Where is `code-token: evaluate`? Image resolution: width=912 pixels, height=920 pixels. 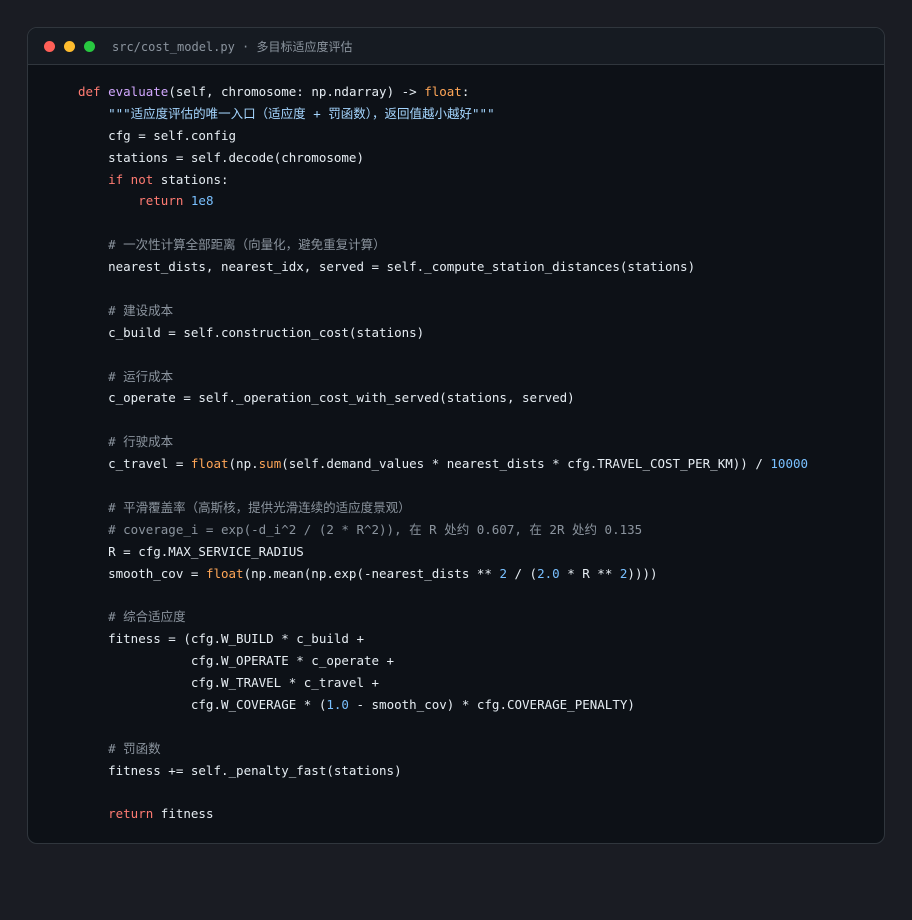
code-token: evaluate is located at coordinates (138, 91).